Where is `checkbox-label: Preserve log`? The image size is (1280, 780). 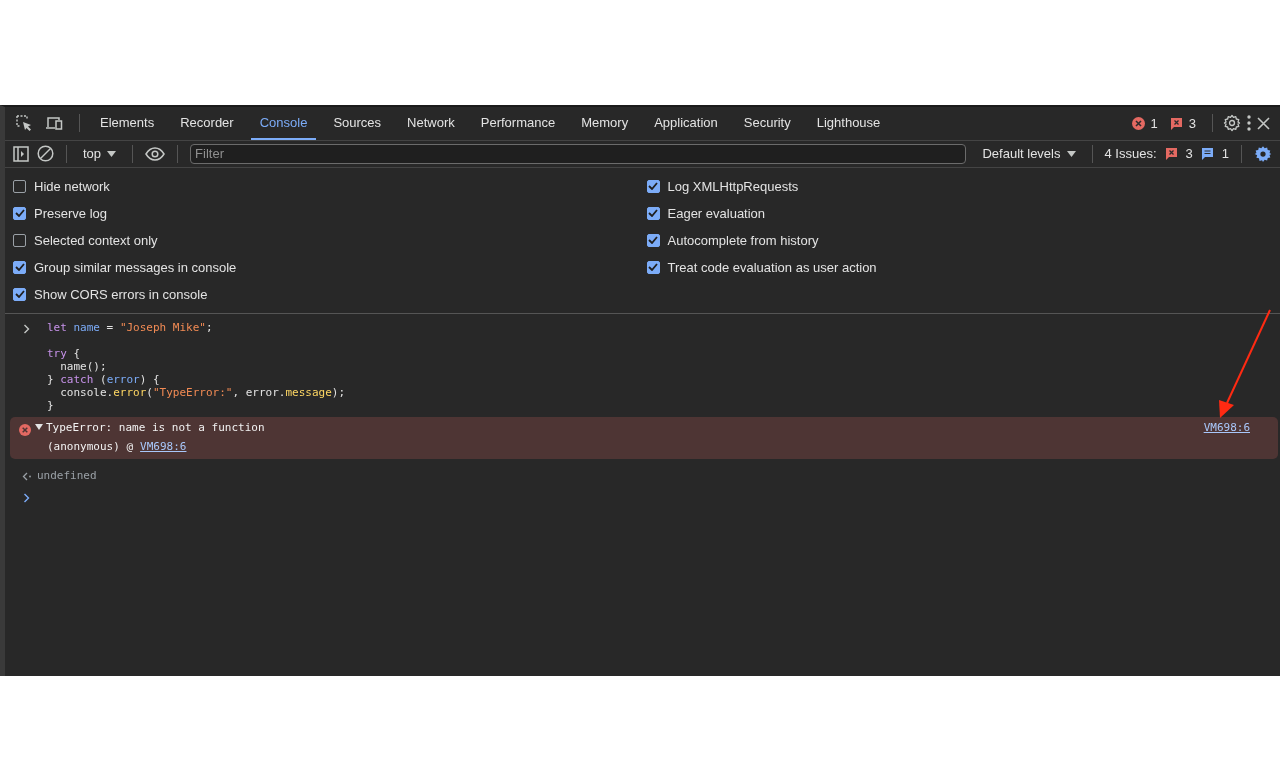
checkbox-label: Preserve log is located at coordinates (70, 213).